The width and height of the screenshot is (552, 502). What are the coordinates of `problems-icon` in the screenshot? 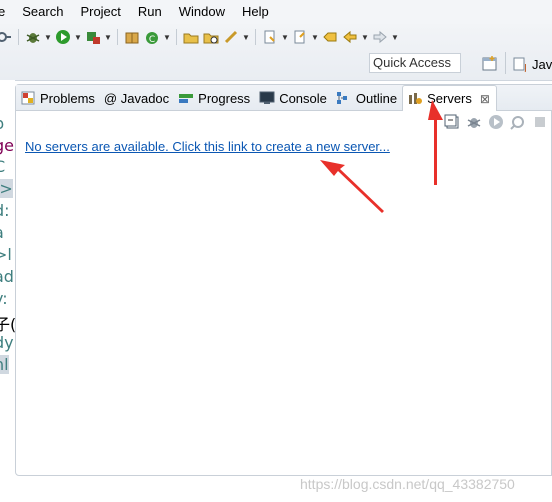 It's located at (28, 98).